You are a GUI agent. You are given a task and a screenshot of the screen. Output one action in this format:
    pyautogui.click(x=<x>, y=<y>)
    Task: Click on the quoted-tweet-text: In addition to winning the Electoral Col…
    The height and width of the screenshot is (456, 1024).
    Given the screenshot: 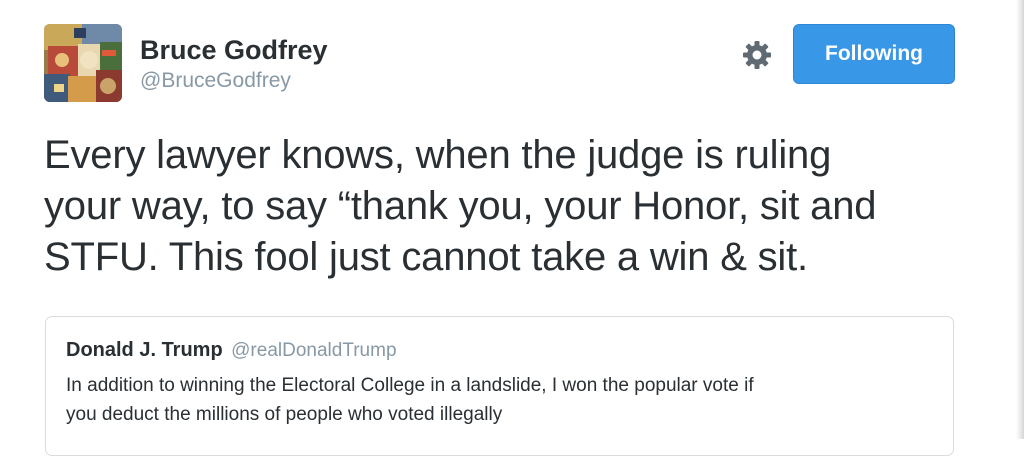 What is the action you would take?
    pyautogui.click(x=501, y=400)
    